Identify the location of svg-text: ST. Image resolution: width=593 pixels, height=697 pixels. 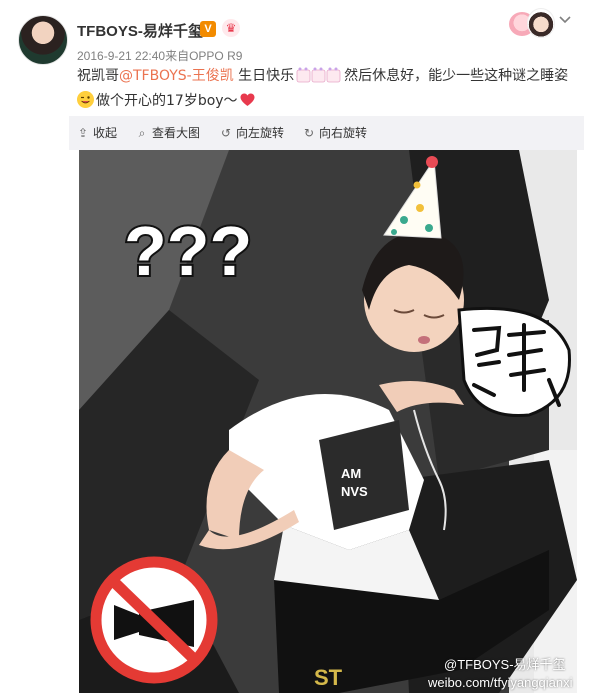
(328, 677).